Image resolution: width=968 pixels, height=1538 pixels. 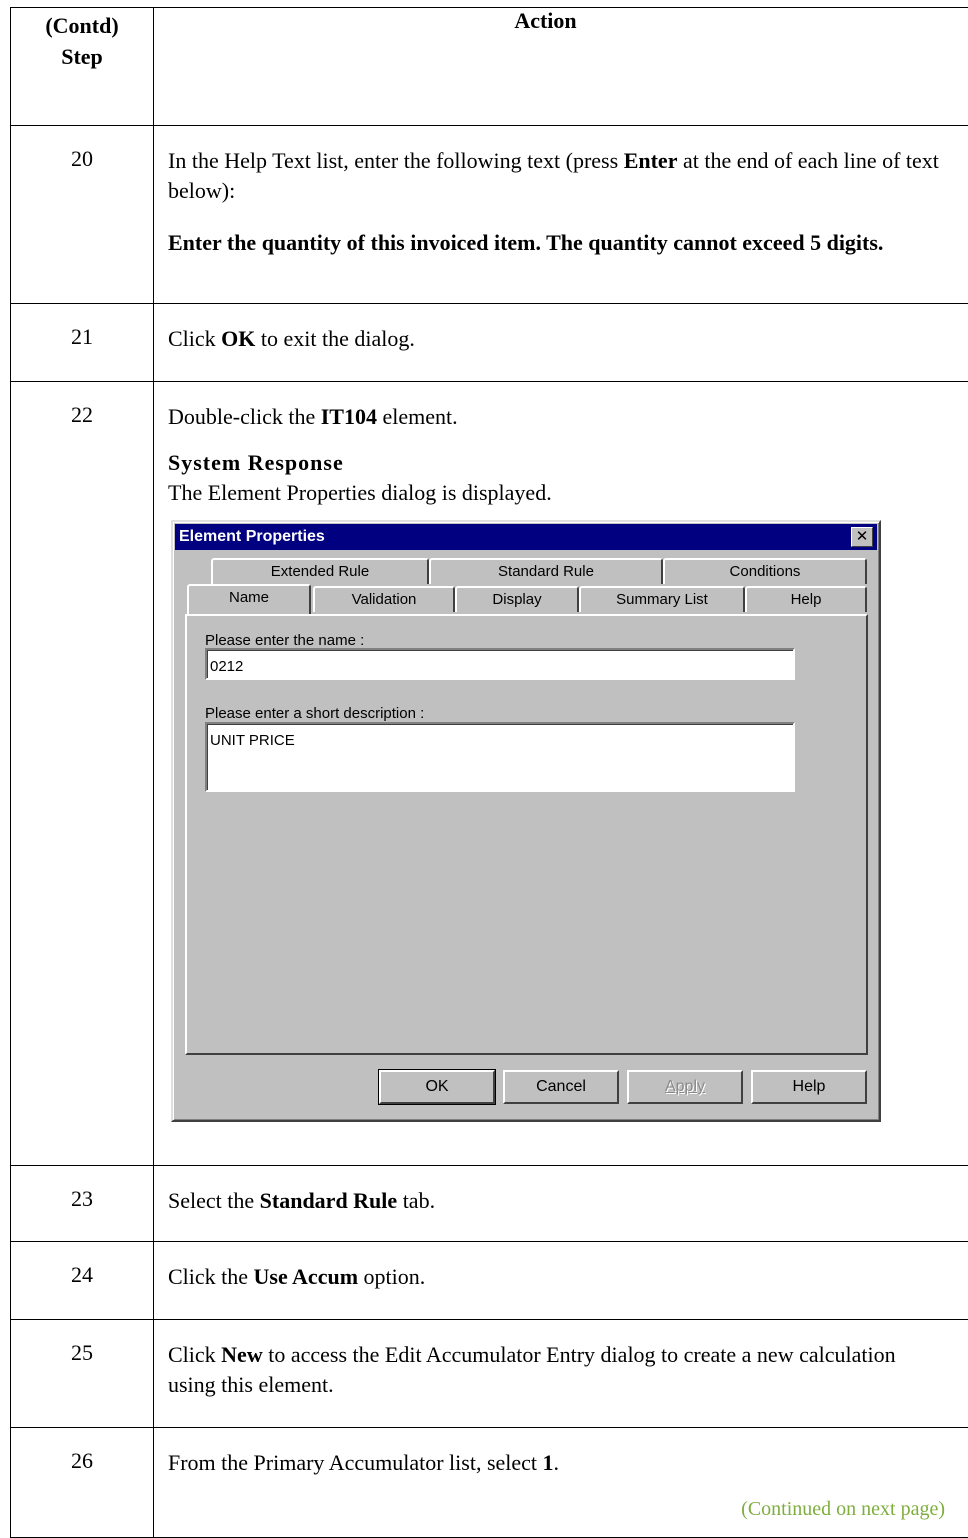 I want to click on tab-standard-rule: Standard Rule, so click(x=546, y=571).